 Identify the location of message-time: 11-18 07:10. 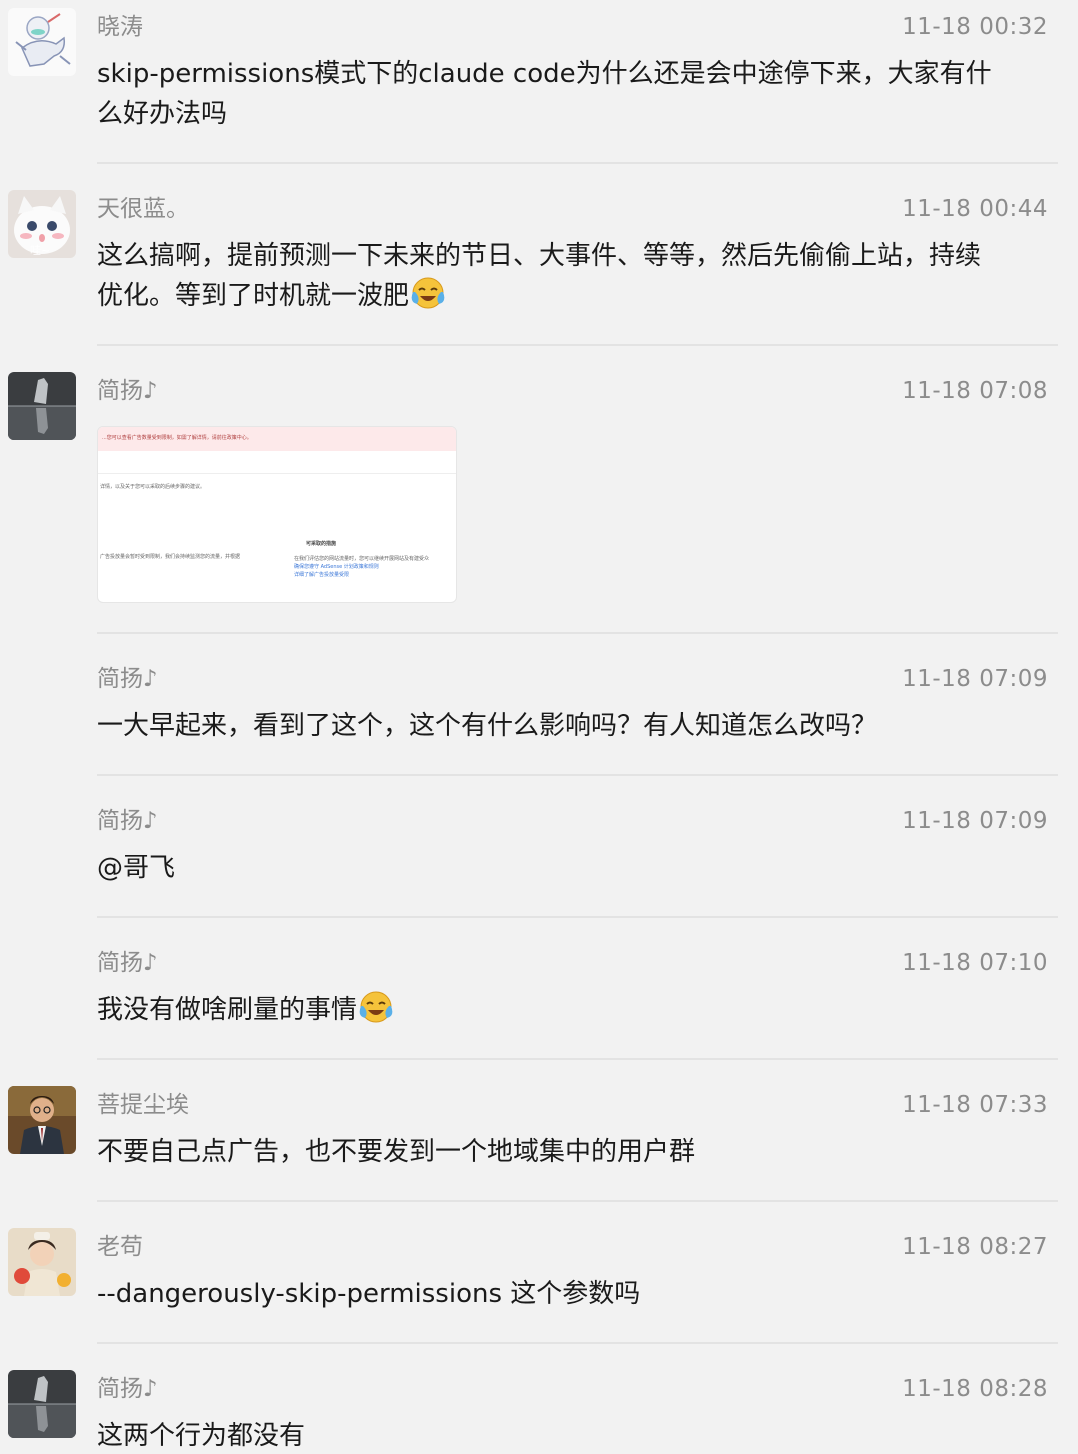
(975, 963).